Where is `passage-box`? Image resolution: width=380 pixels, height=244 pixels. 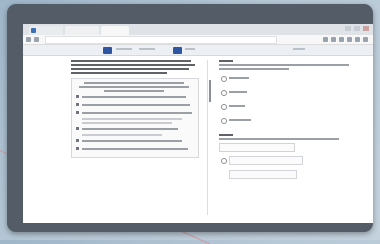
passage-box is located at coordinates (135, 118).